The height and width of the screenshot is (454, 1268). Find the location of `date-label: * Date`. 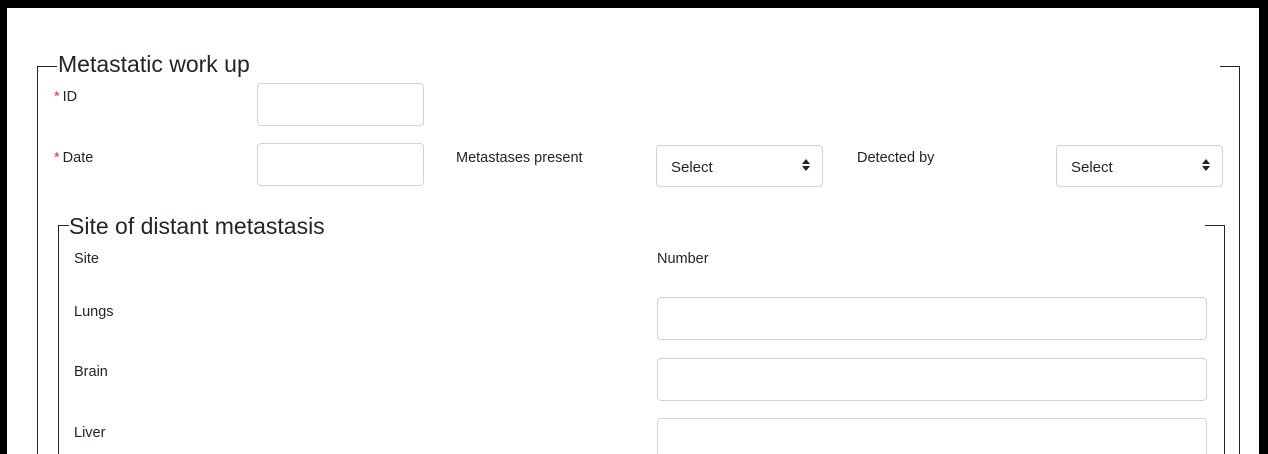

date-label: * Date is located at coordinates (73, 158).